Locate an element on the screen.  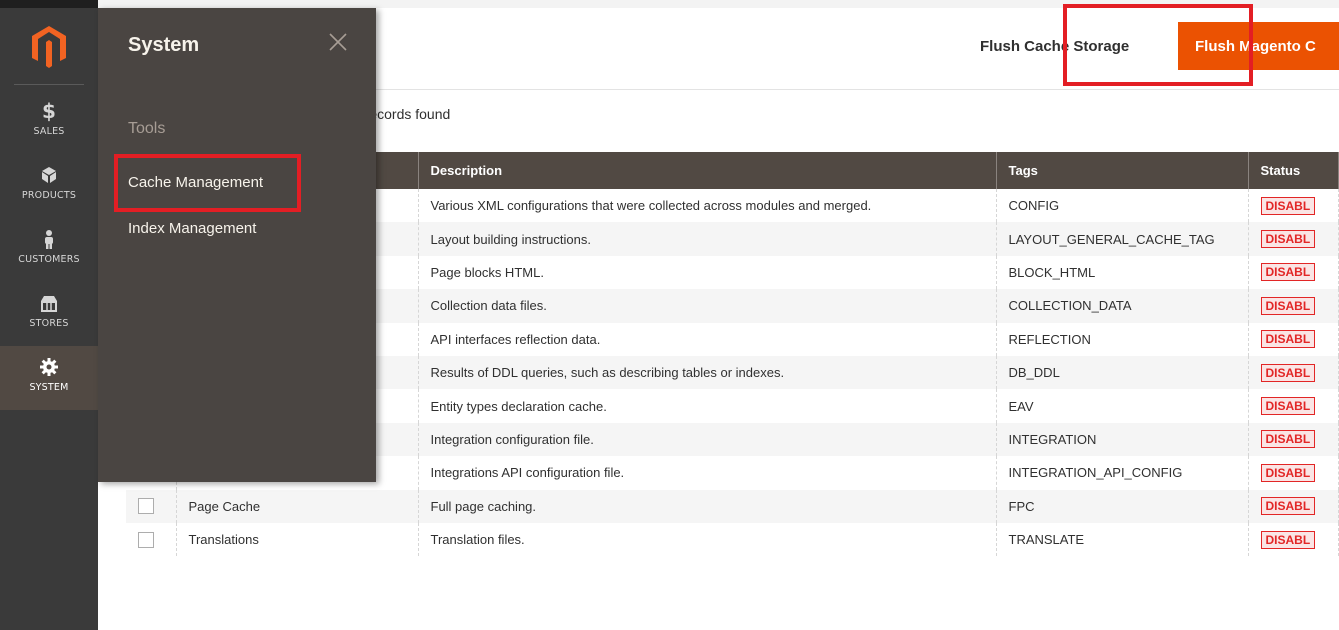
dollar-icon: $ is located at coordinates (49, 111).